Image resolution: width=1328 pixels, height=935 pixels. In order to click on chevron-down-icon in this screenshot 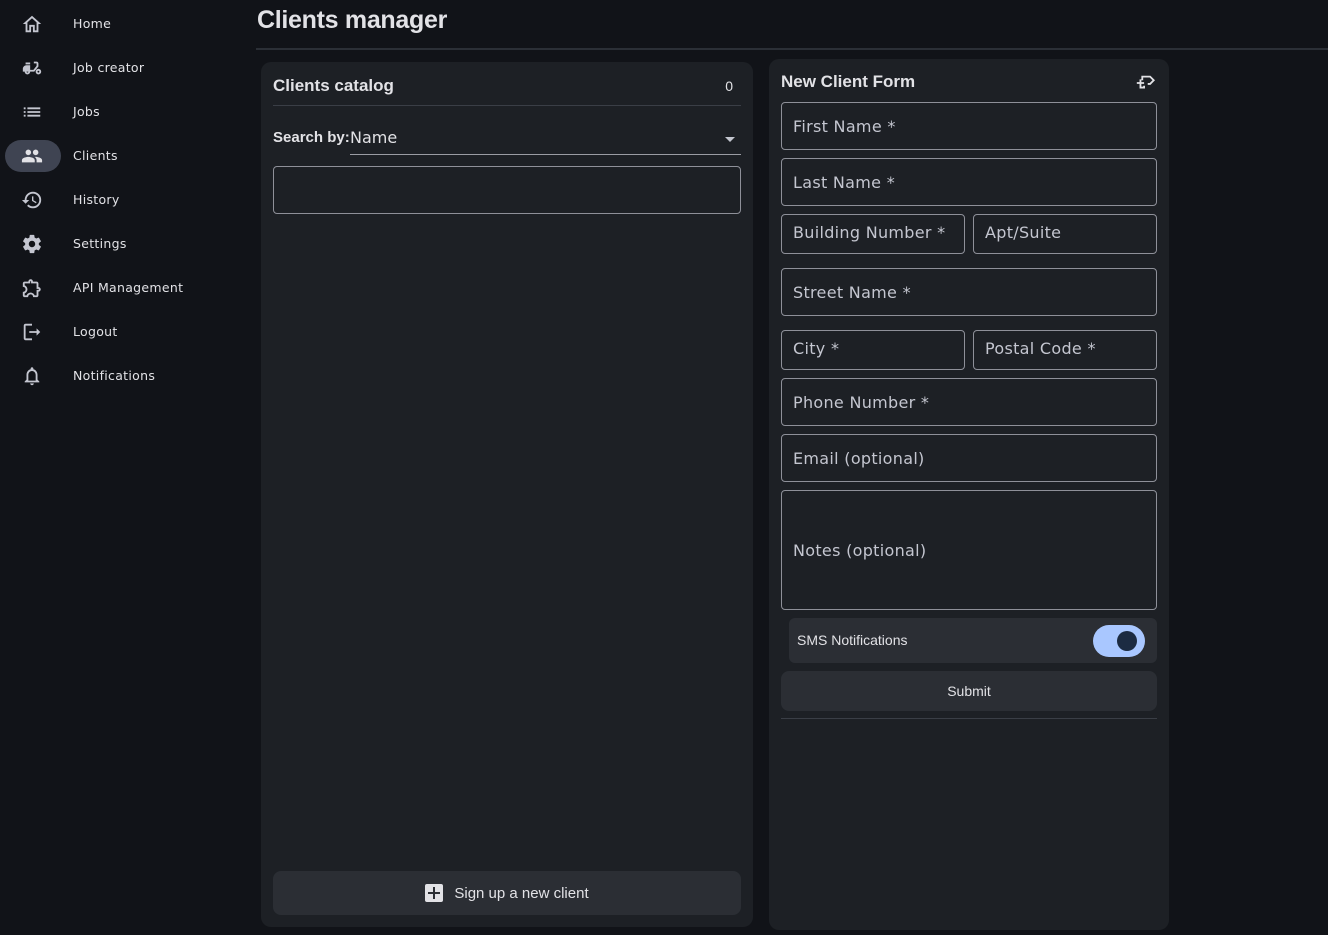, I will do `click(730, 139)`.